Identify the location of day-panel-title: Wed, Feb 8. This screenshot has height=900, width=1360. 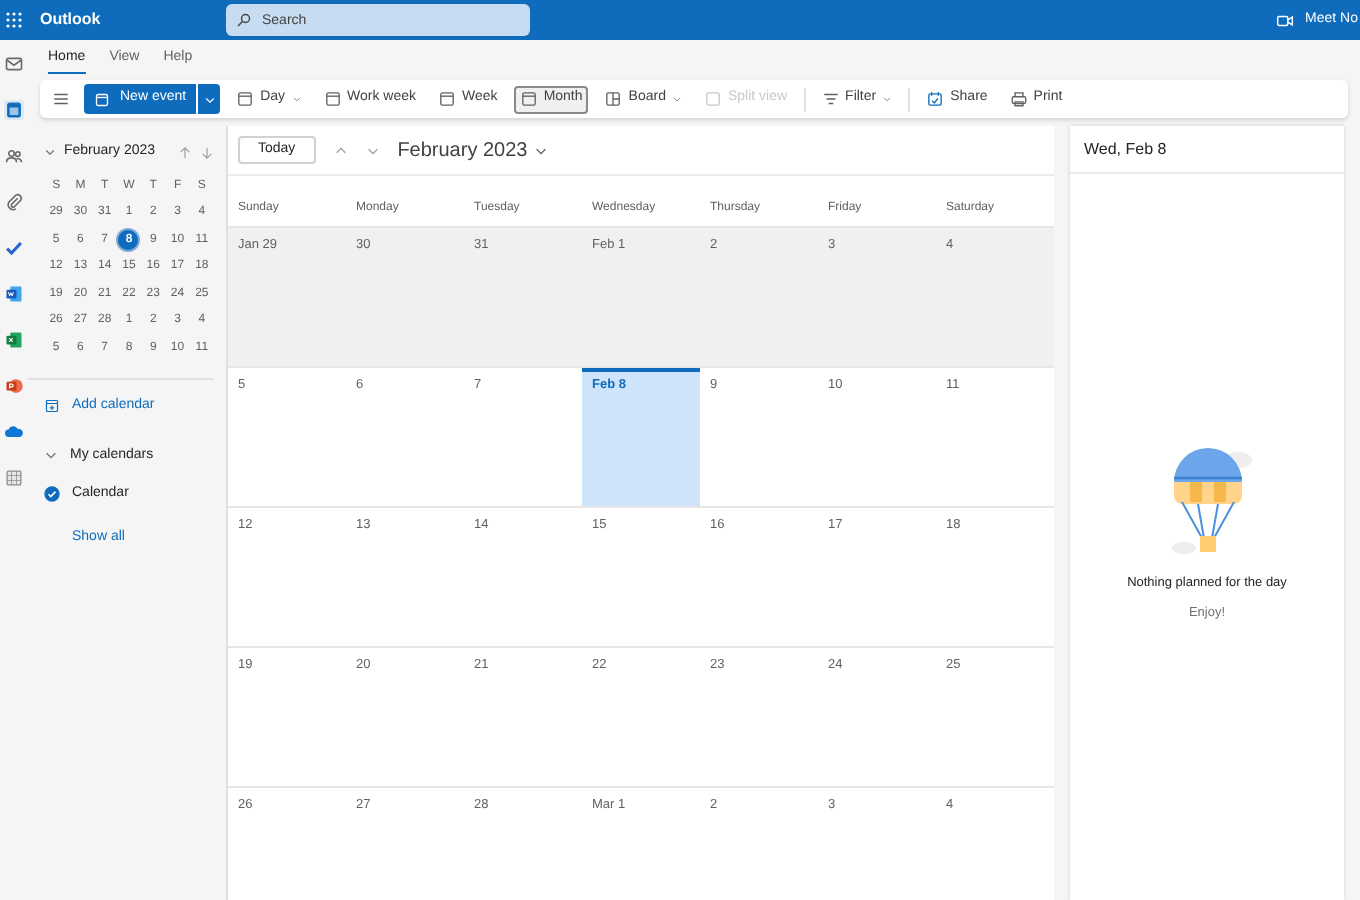
(1125, 149).